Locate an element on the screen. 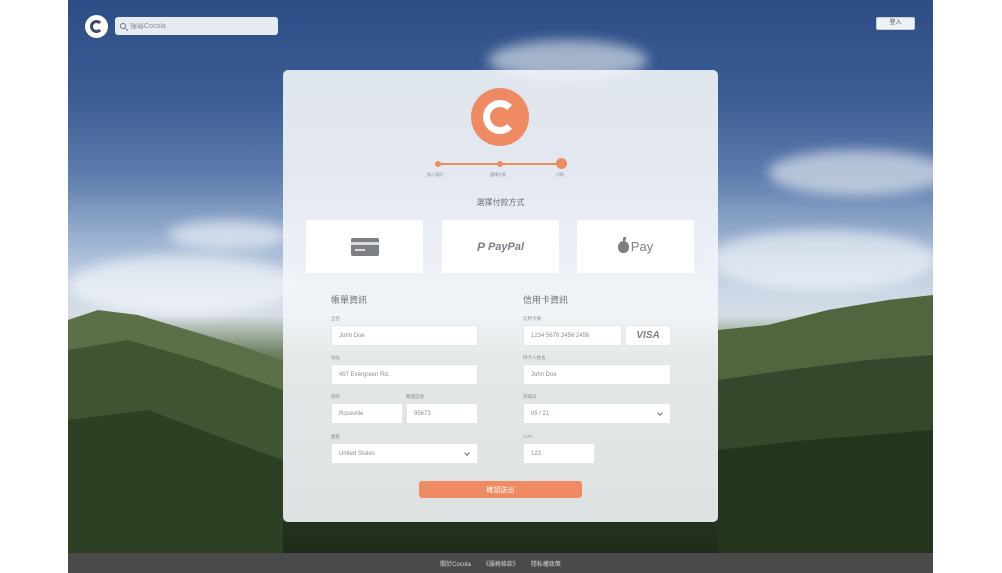 This screenshot has width=1002, height=573. credit-title: 信用卡資訊 is located at coordinates (546, 300).